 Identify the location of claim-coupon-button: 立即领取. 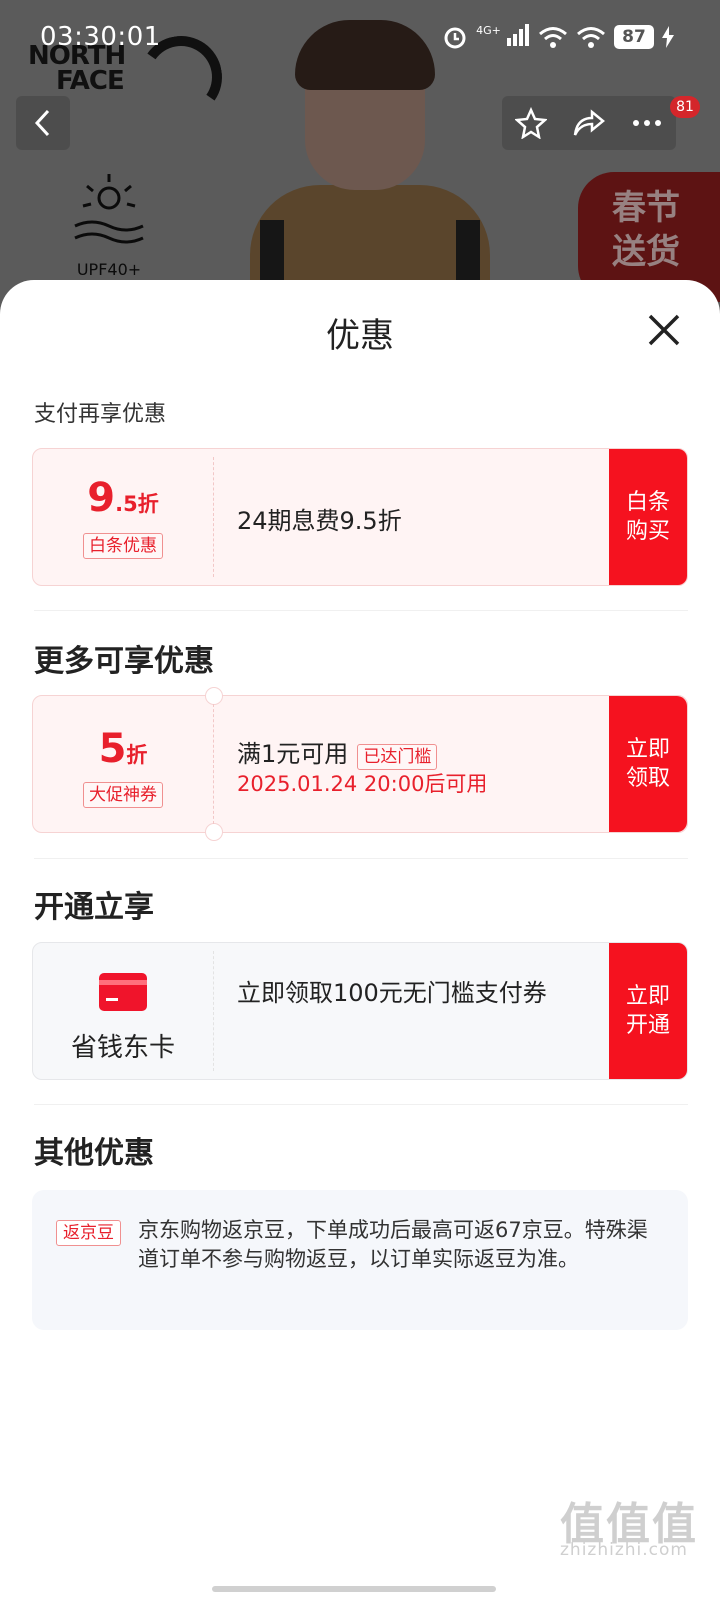
(648, 764).